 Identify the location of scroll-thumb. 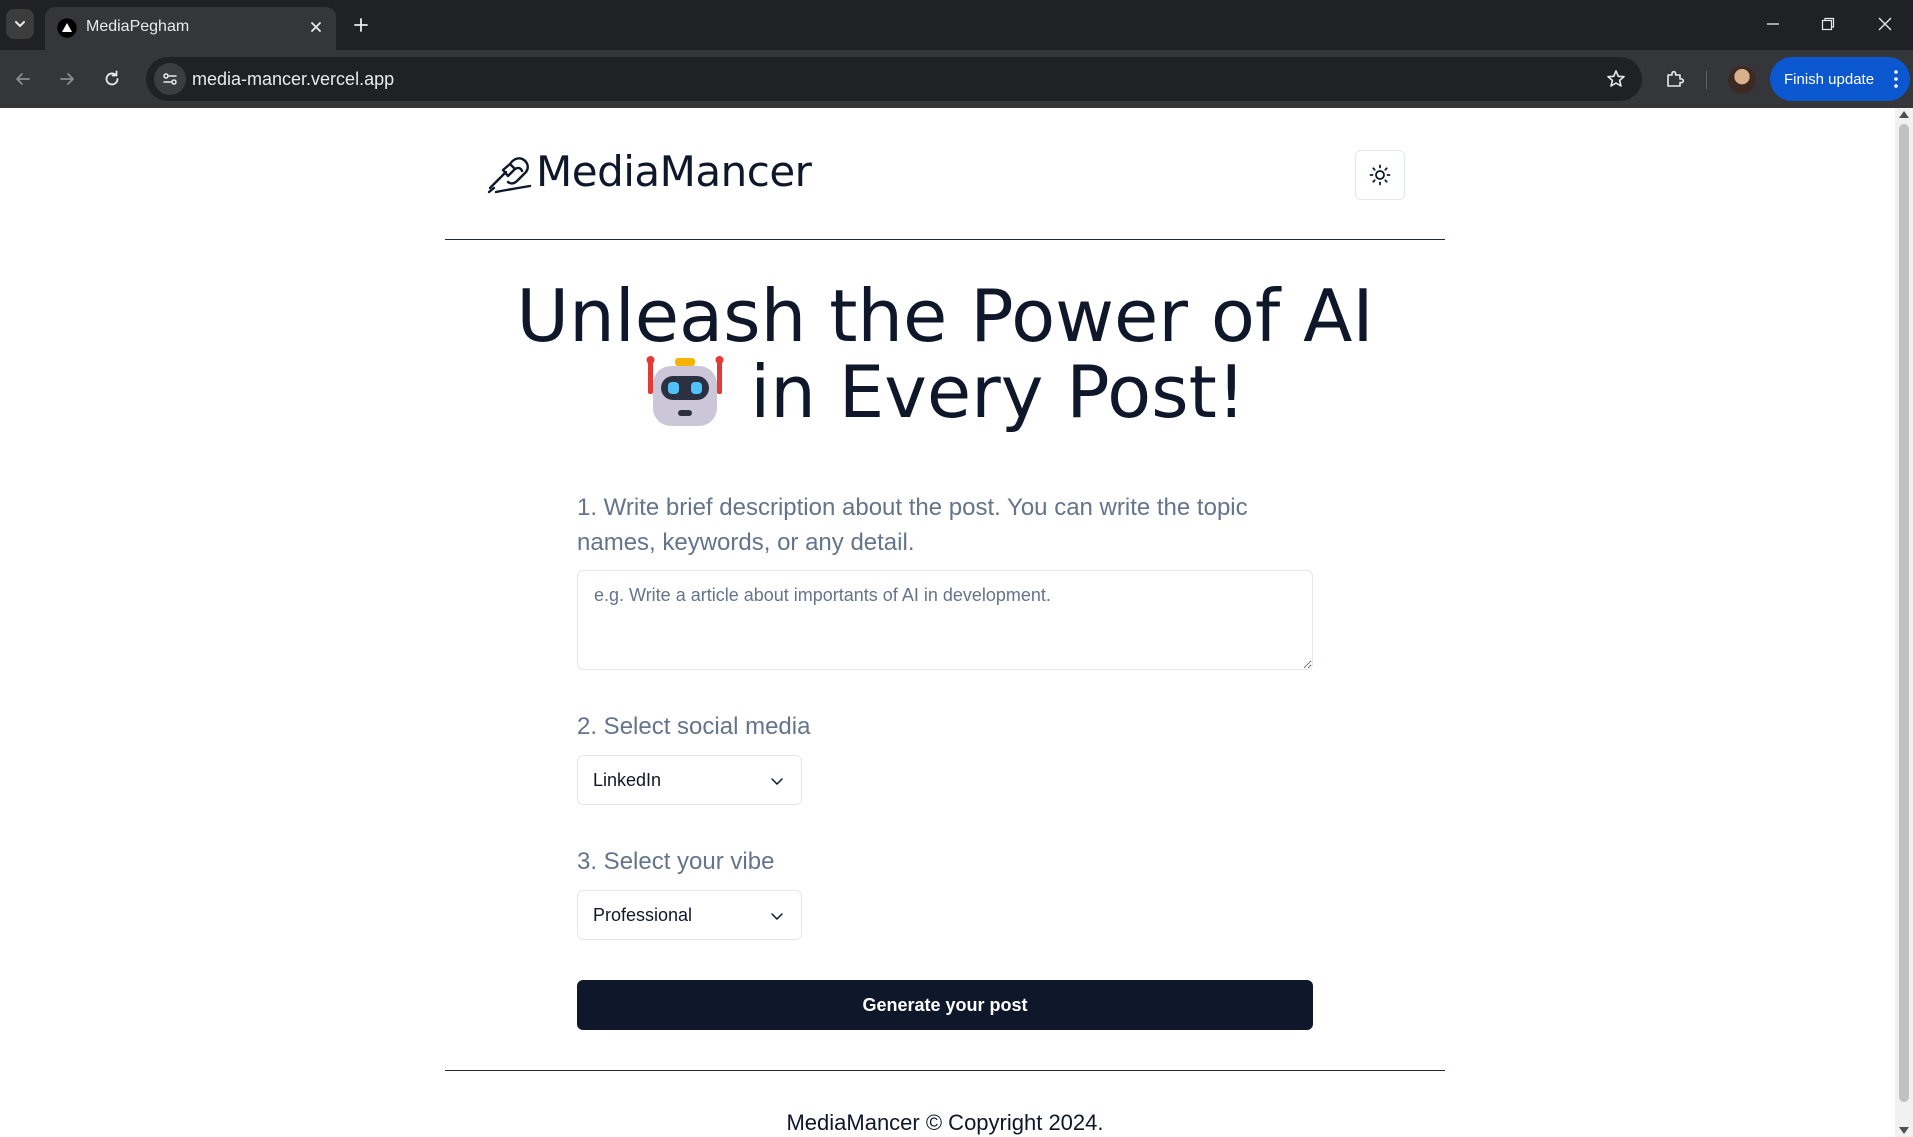
(1904, 613).